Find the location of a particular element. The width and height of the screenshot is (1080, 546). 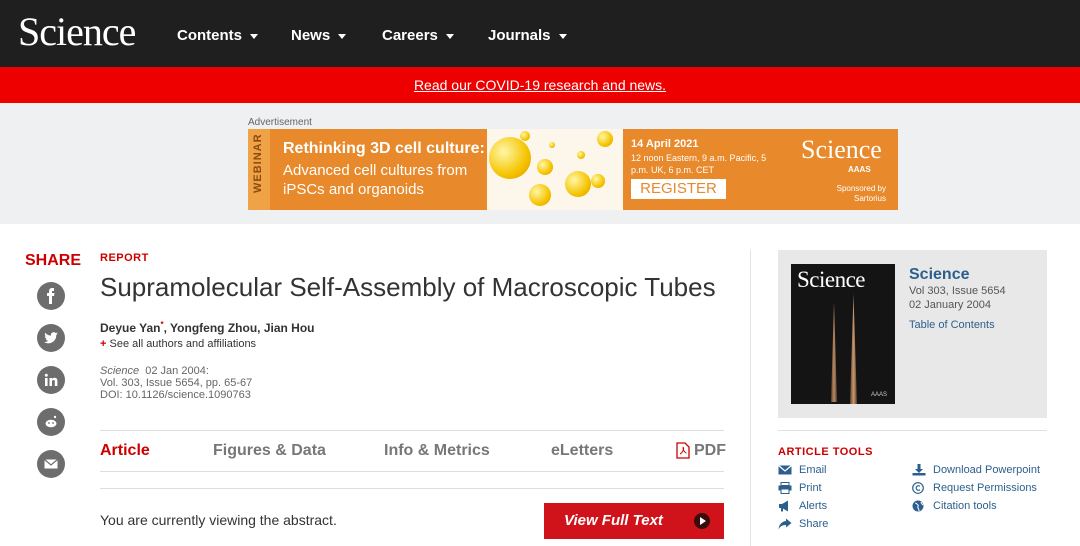

ad-cell-image is located at coordinates (555, 169).